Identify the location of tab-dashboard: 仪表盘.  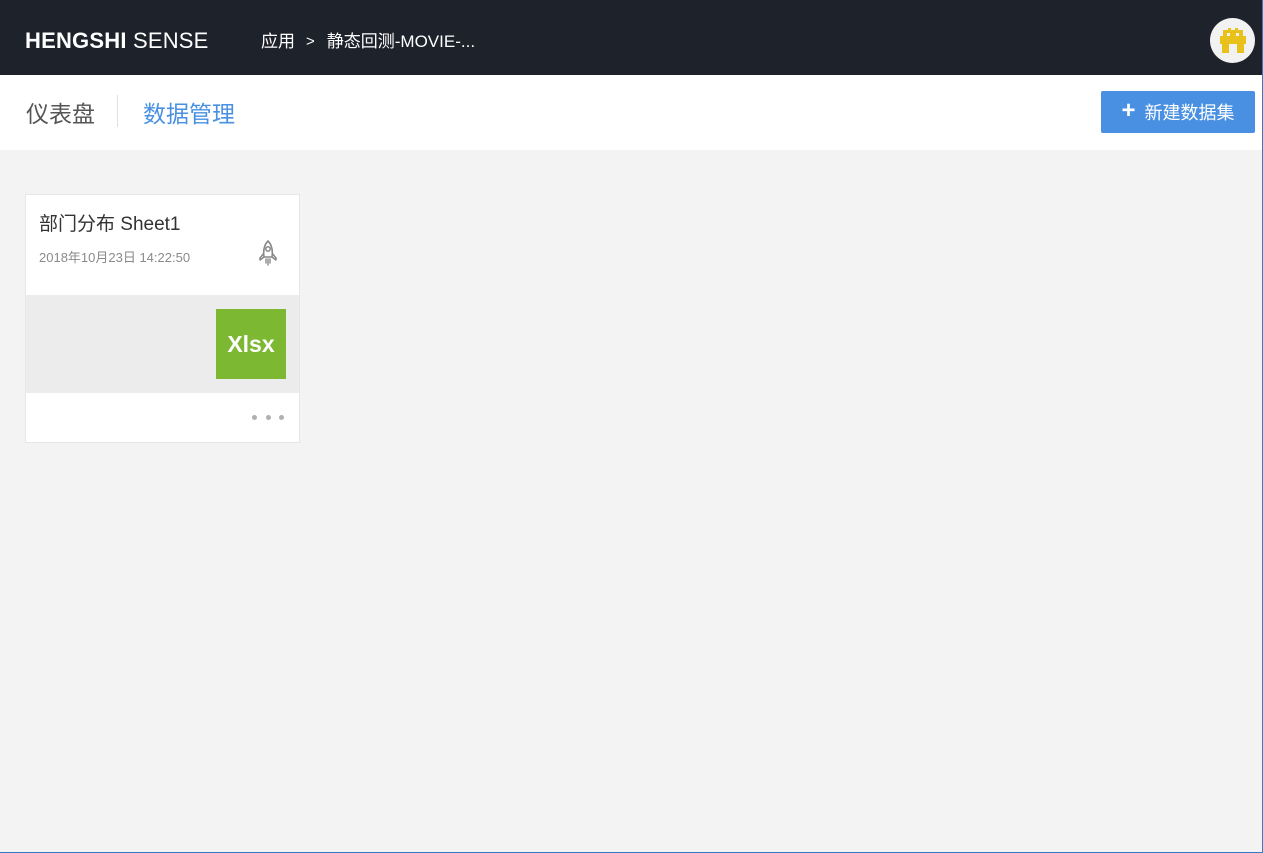
(60, 114).